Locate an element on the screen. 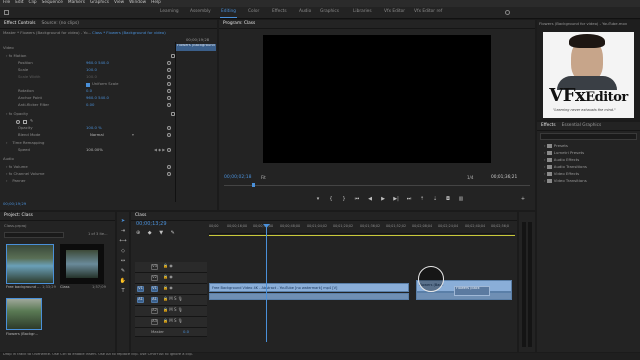 The height and width of the screenshot is (360, 640). logo-tagline: "Learning never exhausts the mind." is located at coordinates (584, 110).